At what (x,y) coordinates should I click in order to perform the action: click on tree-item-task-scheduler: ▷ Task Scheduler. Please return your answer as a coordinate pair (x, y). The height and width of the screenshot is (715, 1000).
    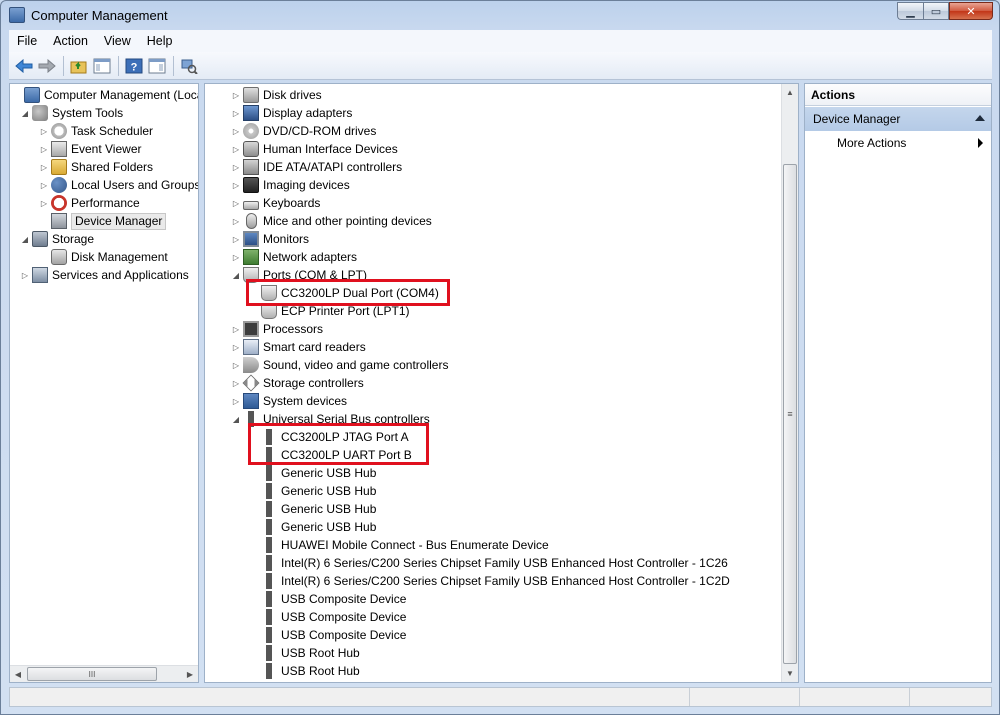
    Looking at the image, I should click on (96, 131).